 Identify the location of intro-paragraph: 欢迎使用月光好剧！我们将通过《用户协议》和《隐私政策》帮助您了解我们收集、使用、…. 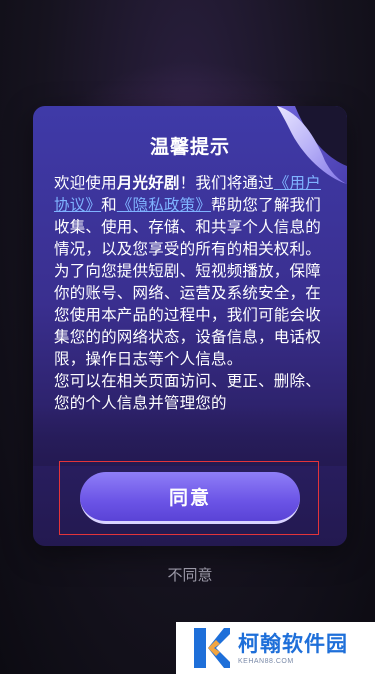
(190, 216).